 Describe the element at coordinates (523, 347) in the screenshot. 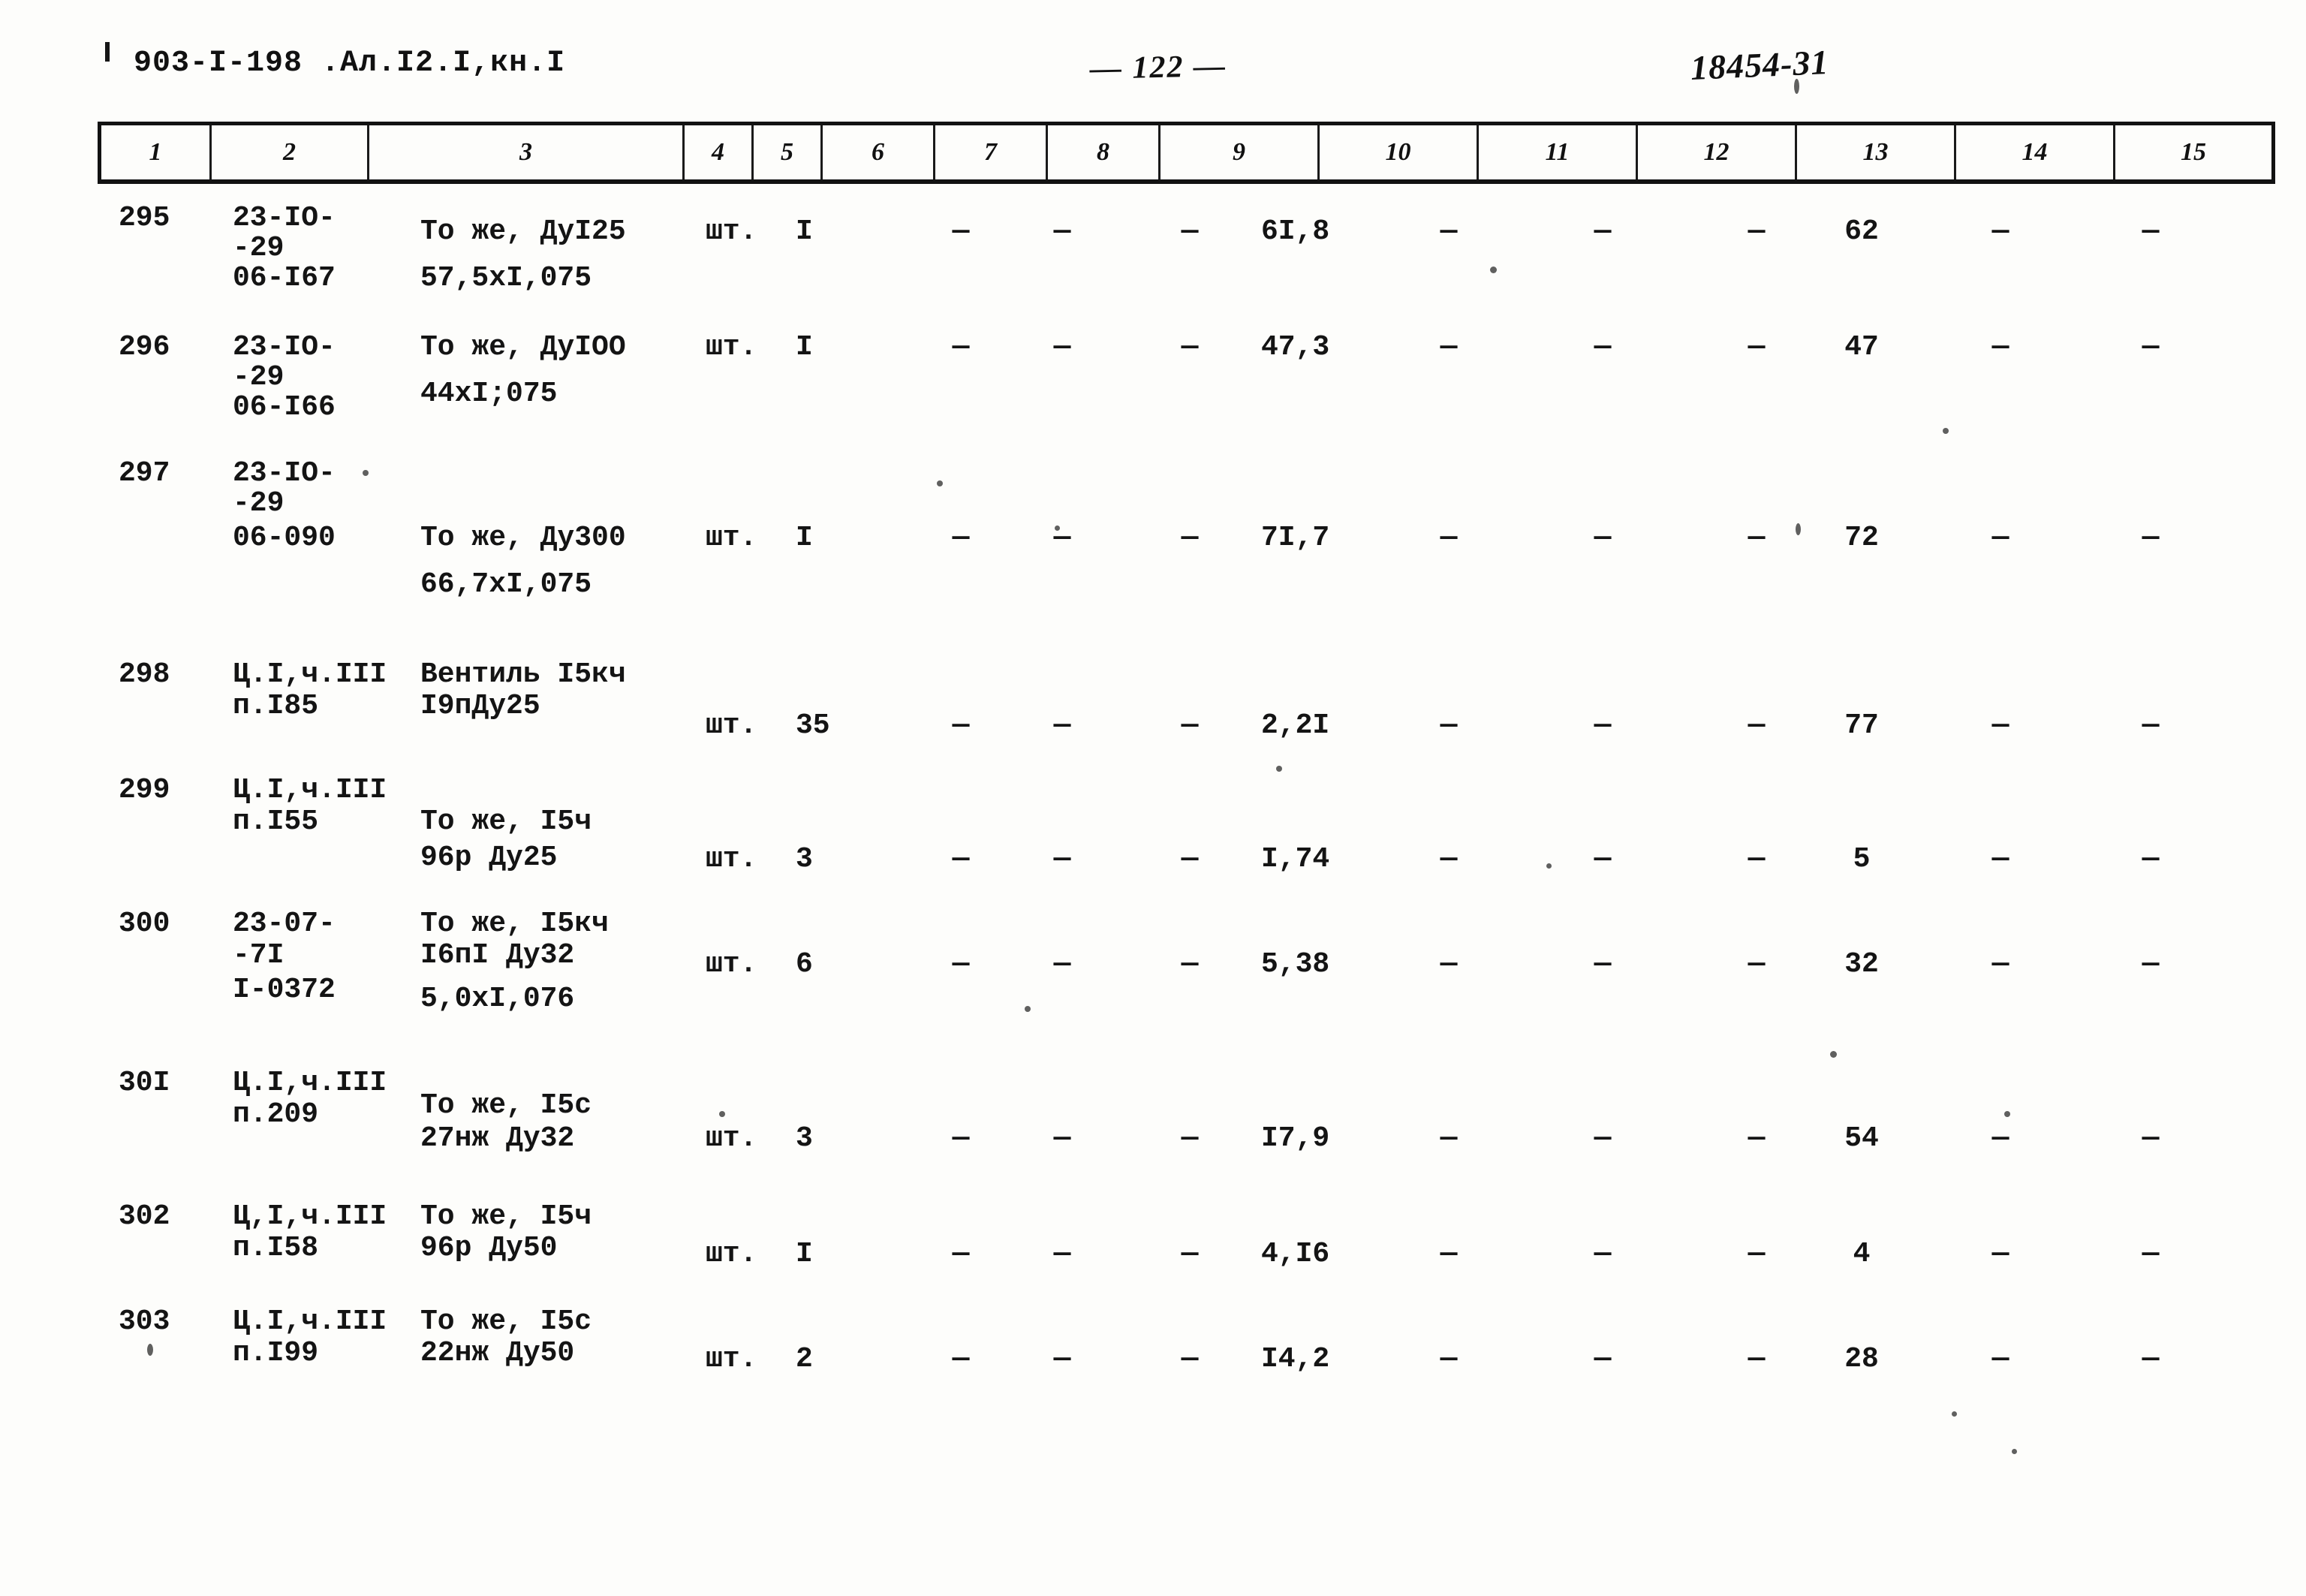

I see `row-name-line1: То же, ДуIOO` at that location.